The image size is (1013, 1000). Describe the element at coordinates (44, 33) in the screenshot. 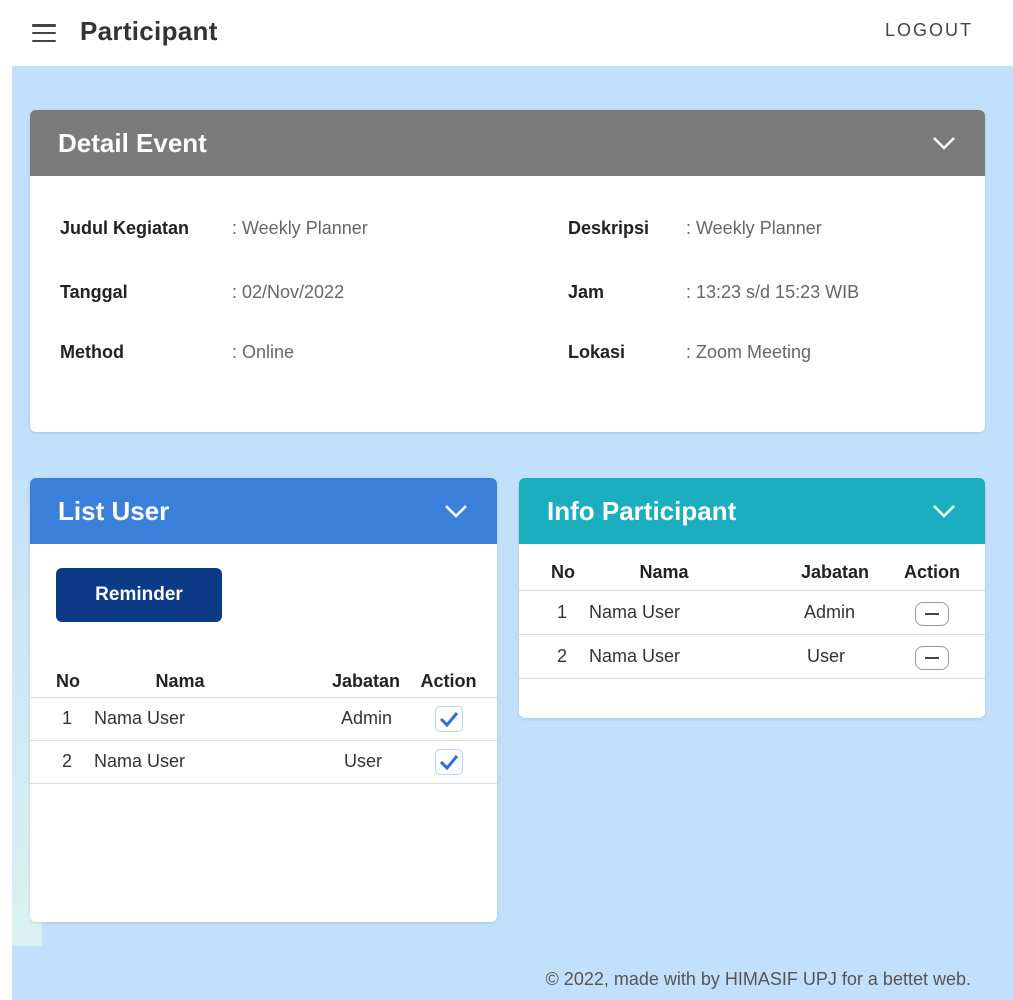

I see `hamburger-menu-icon` at that location.